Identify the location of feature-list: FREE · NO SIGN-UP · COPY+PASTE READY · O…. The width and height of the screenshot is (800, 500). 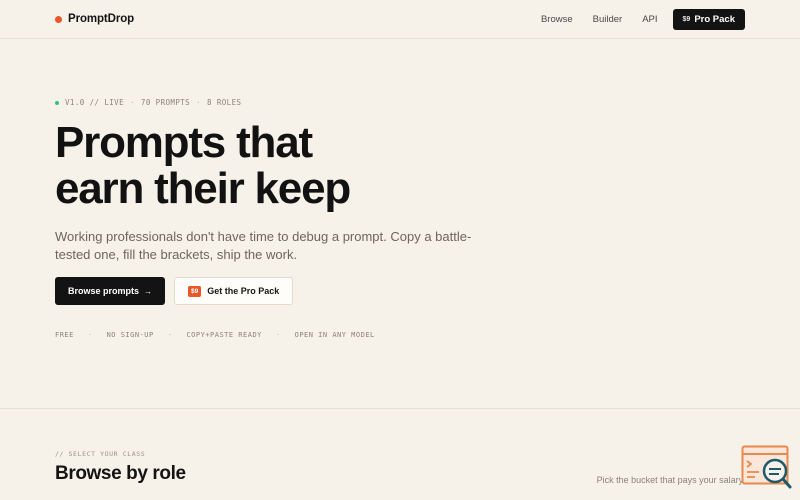
(405, 335).